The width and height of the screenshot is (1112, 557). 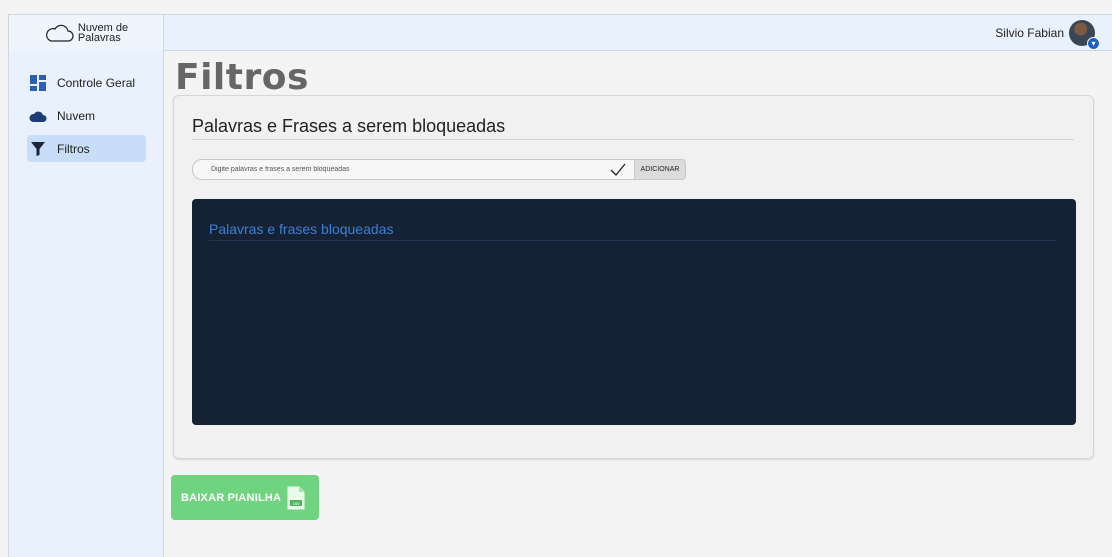 I want to click on sidebar: Controle Geral Nuvem Filtros, so click(x=86, y=304).